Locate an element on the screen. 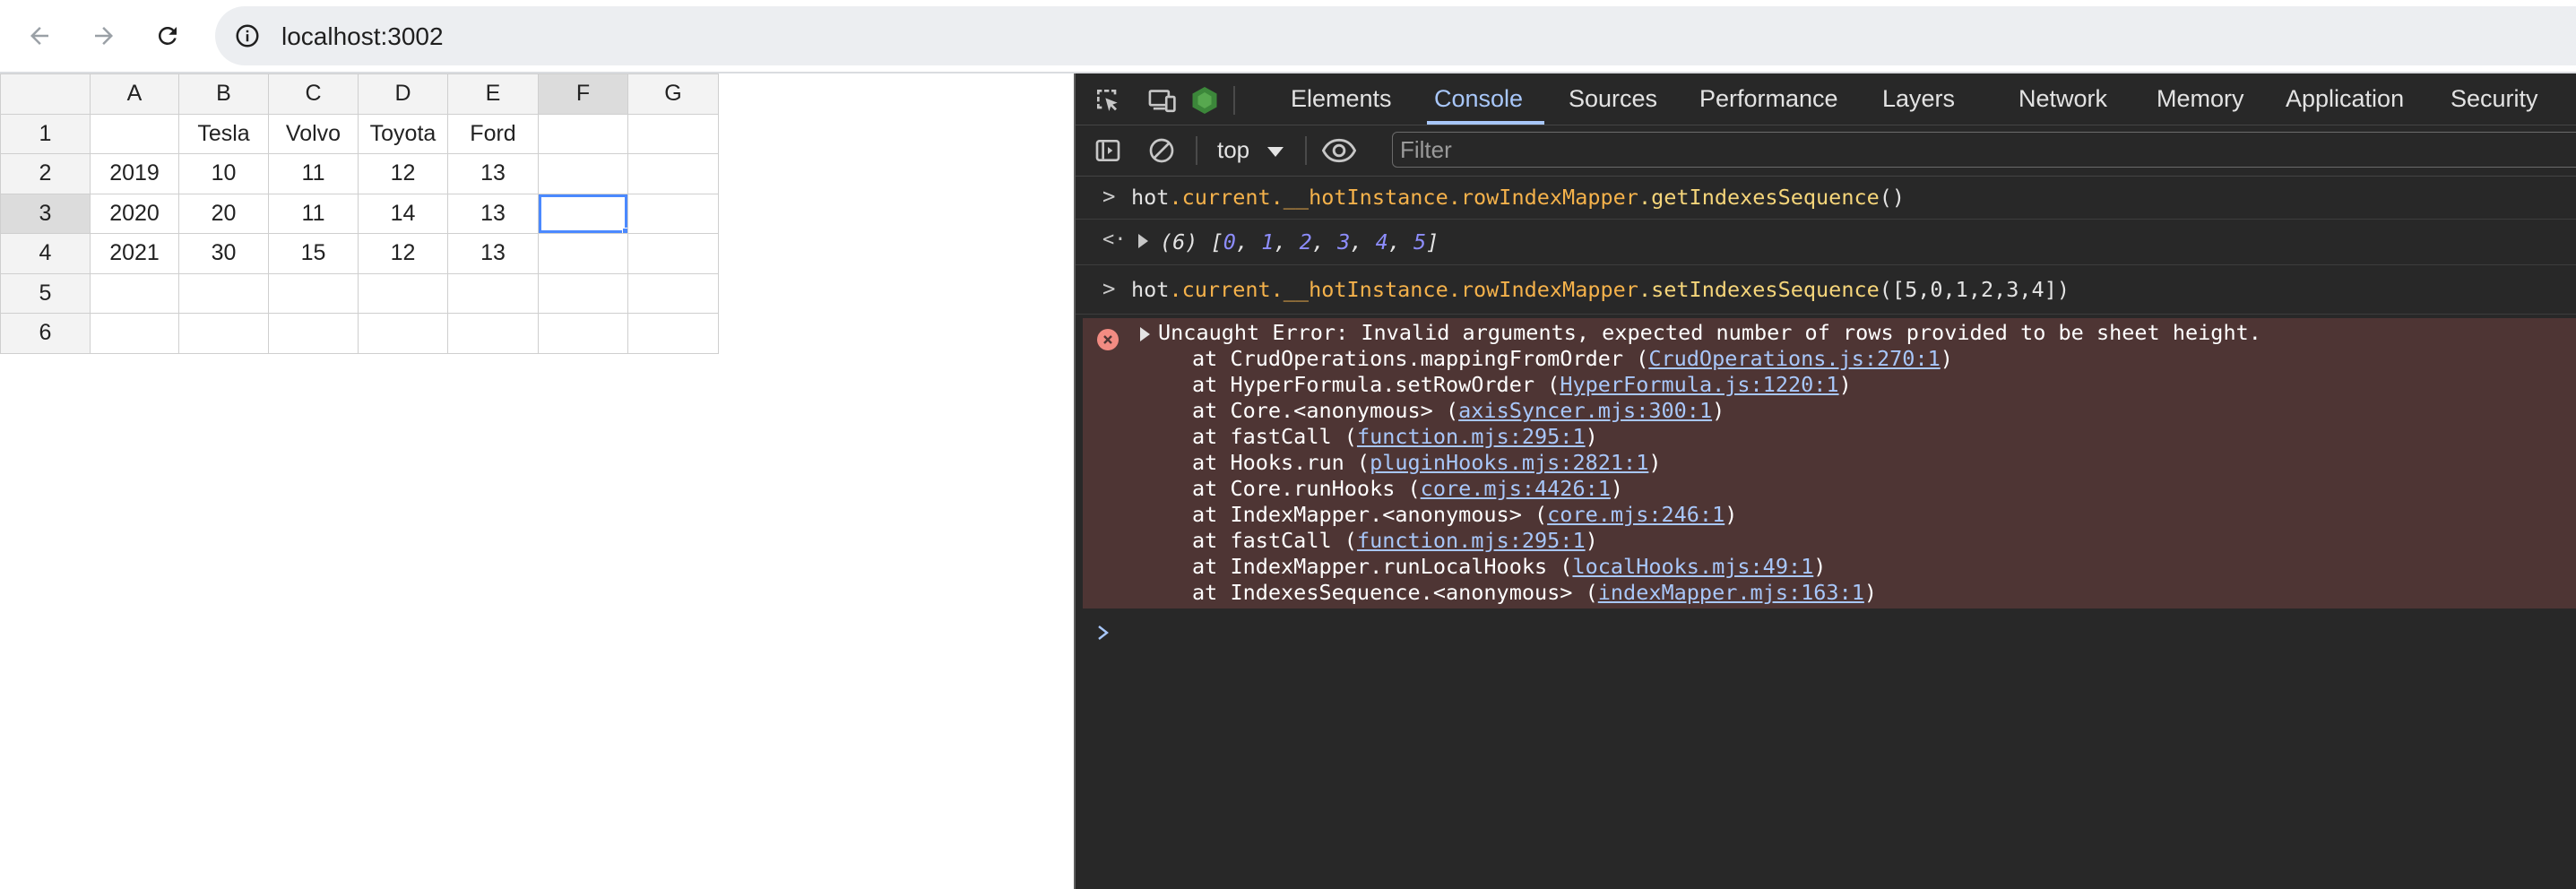 The width and height of the screenshot is (2576, 889). cell: 14 is located at coordinates (403, 213).